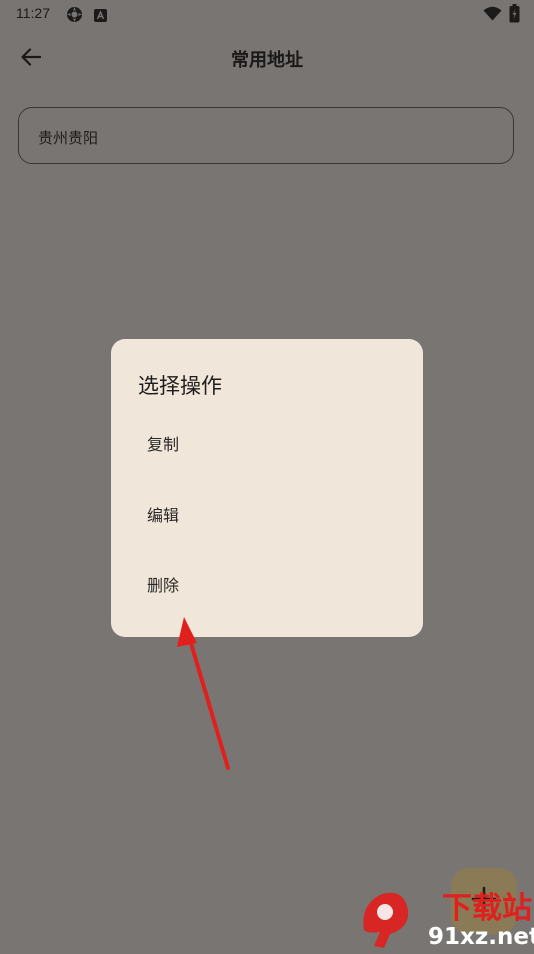  What do you see at coordinates (267, 14) in the screenshot?
I see `status-bar: 11:27` at bounding box center [267, 14].